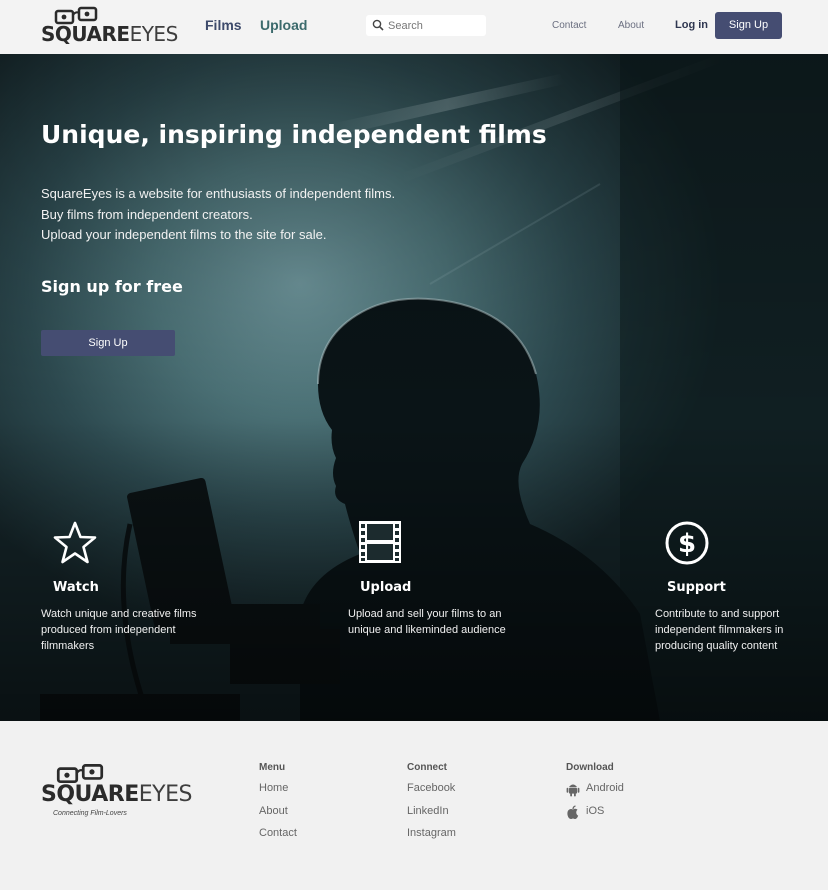 The image size is (828, 890). Describe the element at coordinates (90, 813) in the screenshot. I see `footer-tagline: Connecting Film-Lovers` at that location.